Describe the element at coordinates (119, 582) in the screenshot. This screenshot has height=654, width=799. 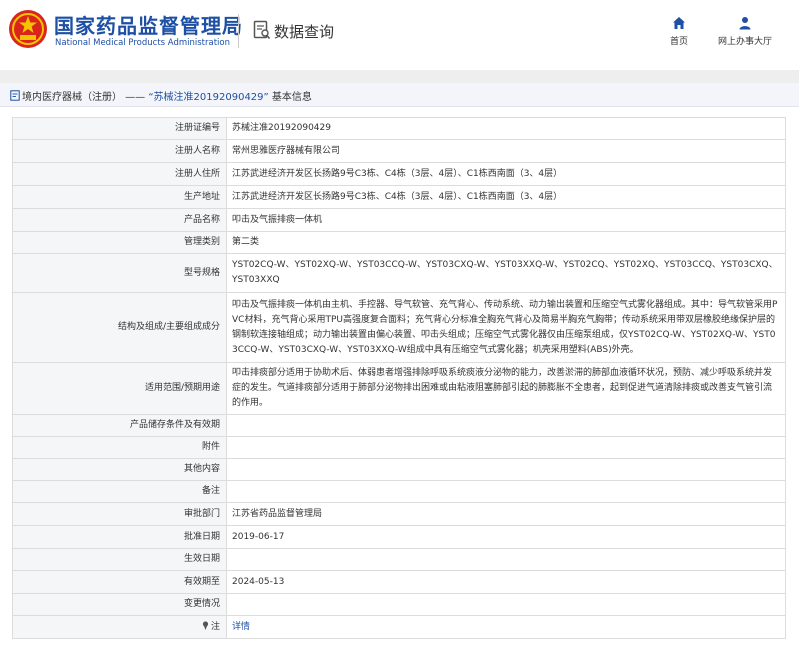
I see `field-label: 有效期至` at that location.